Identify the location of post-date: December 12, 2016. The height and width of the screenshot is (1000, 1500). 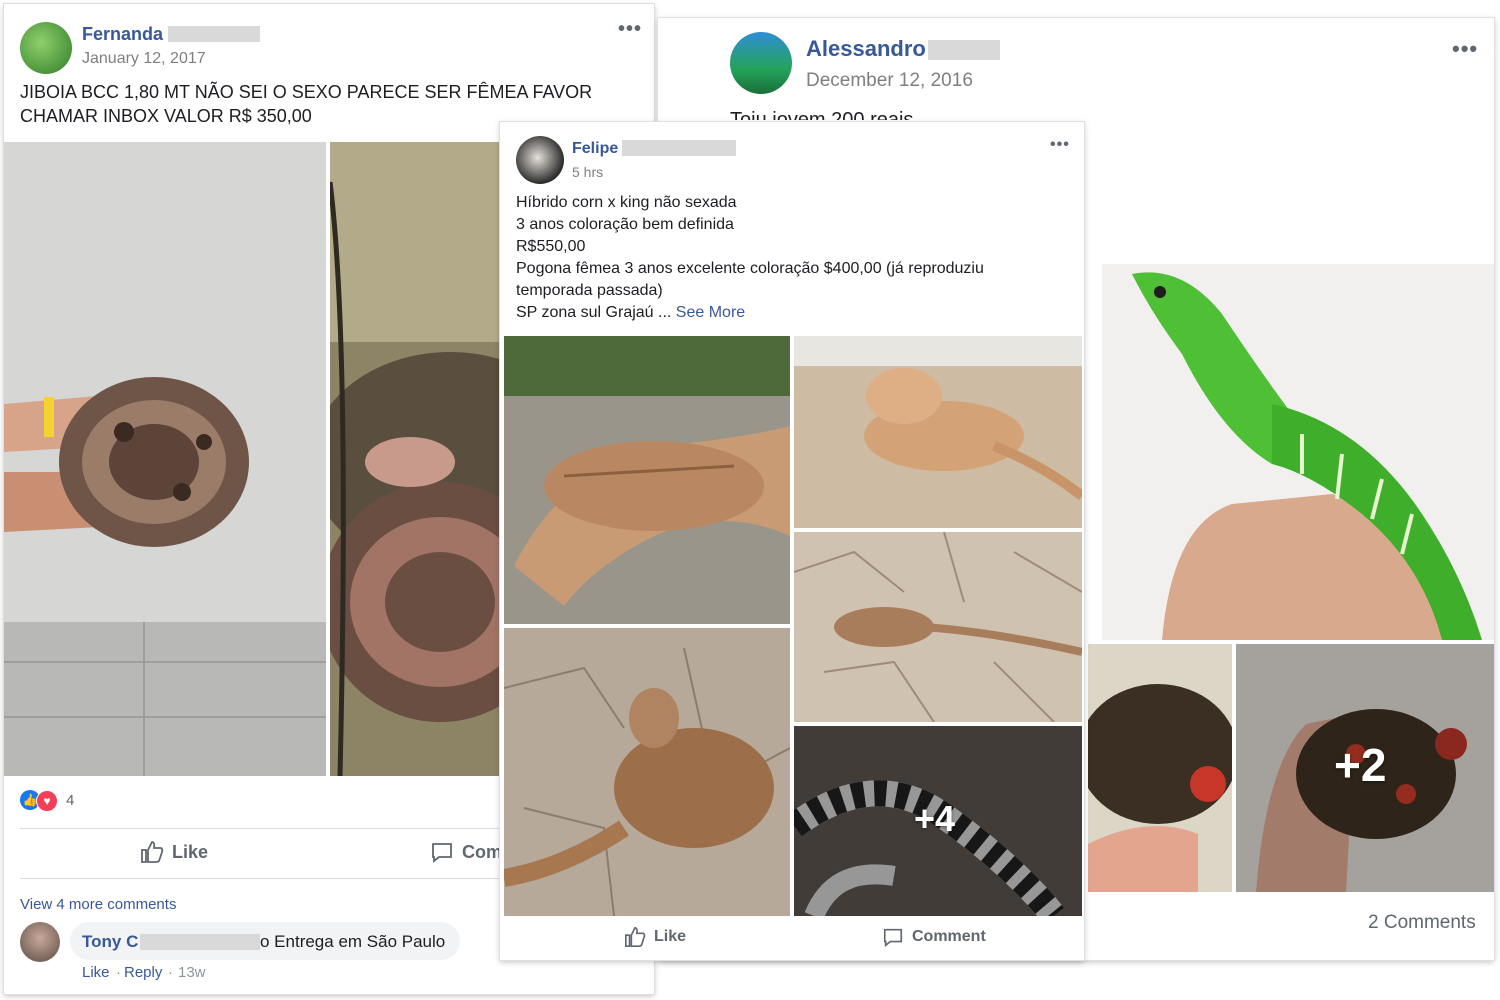
(889, 81).